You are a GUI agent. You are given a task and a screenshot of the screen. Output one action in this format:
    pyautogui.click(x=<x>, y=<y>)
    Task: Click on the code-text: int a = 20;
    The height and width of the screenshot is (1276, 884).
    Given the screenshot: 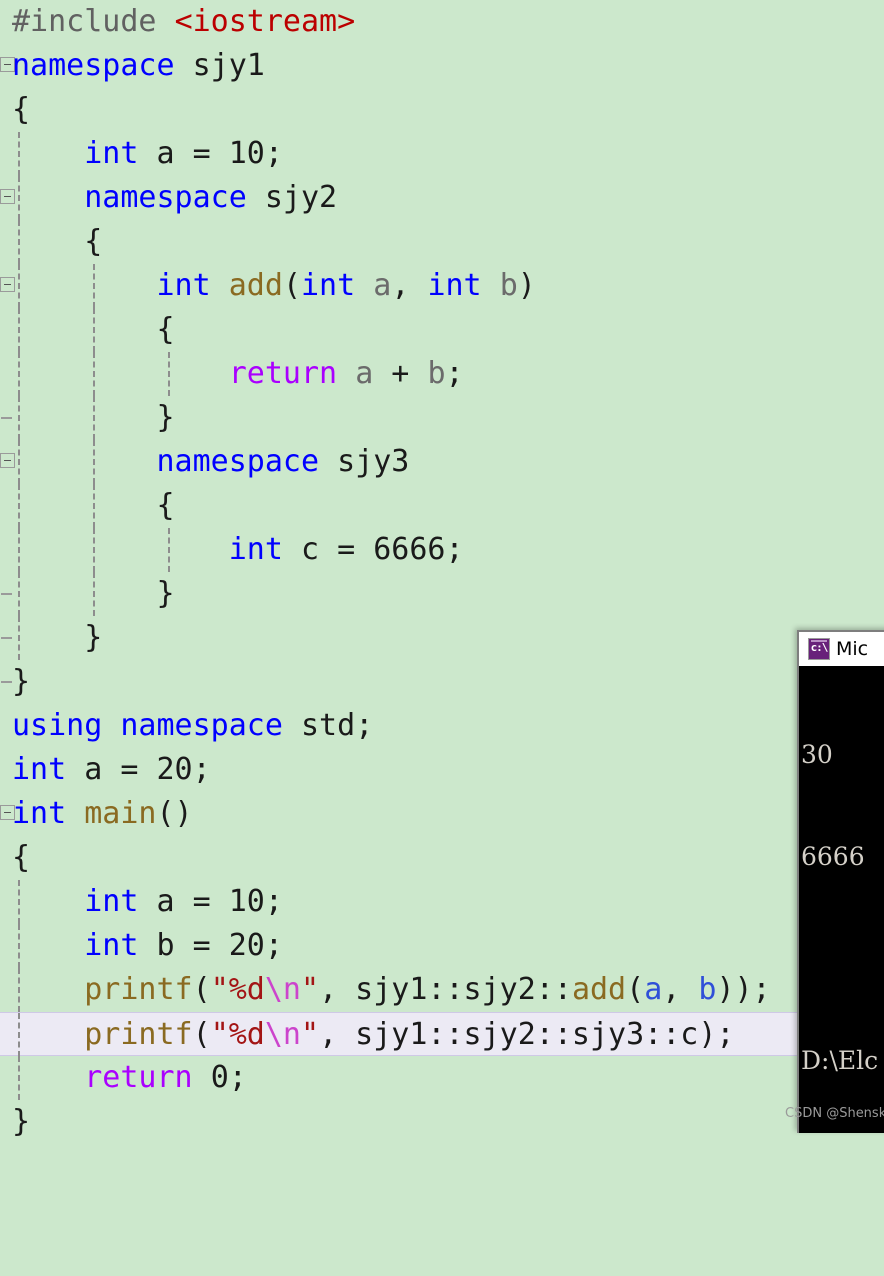 What is the action you would take?
    pyautogui.click(x=111, y=769)
    